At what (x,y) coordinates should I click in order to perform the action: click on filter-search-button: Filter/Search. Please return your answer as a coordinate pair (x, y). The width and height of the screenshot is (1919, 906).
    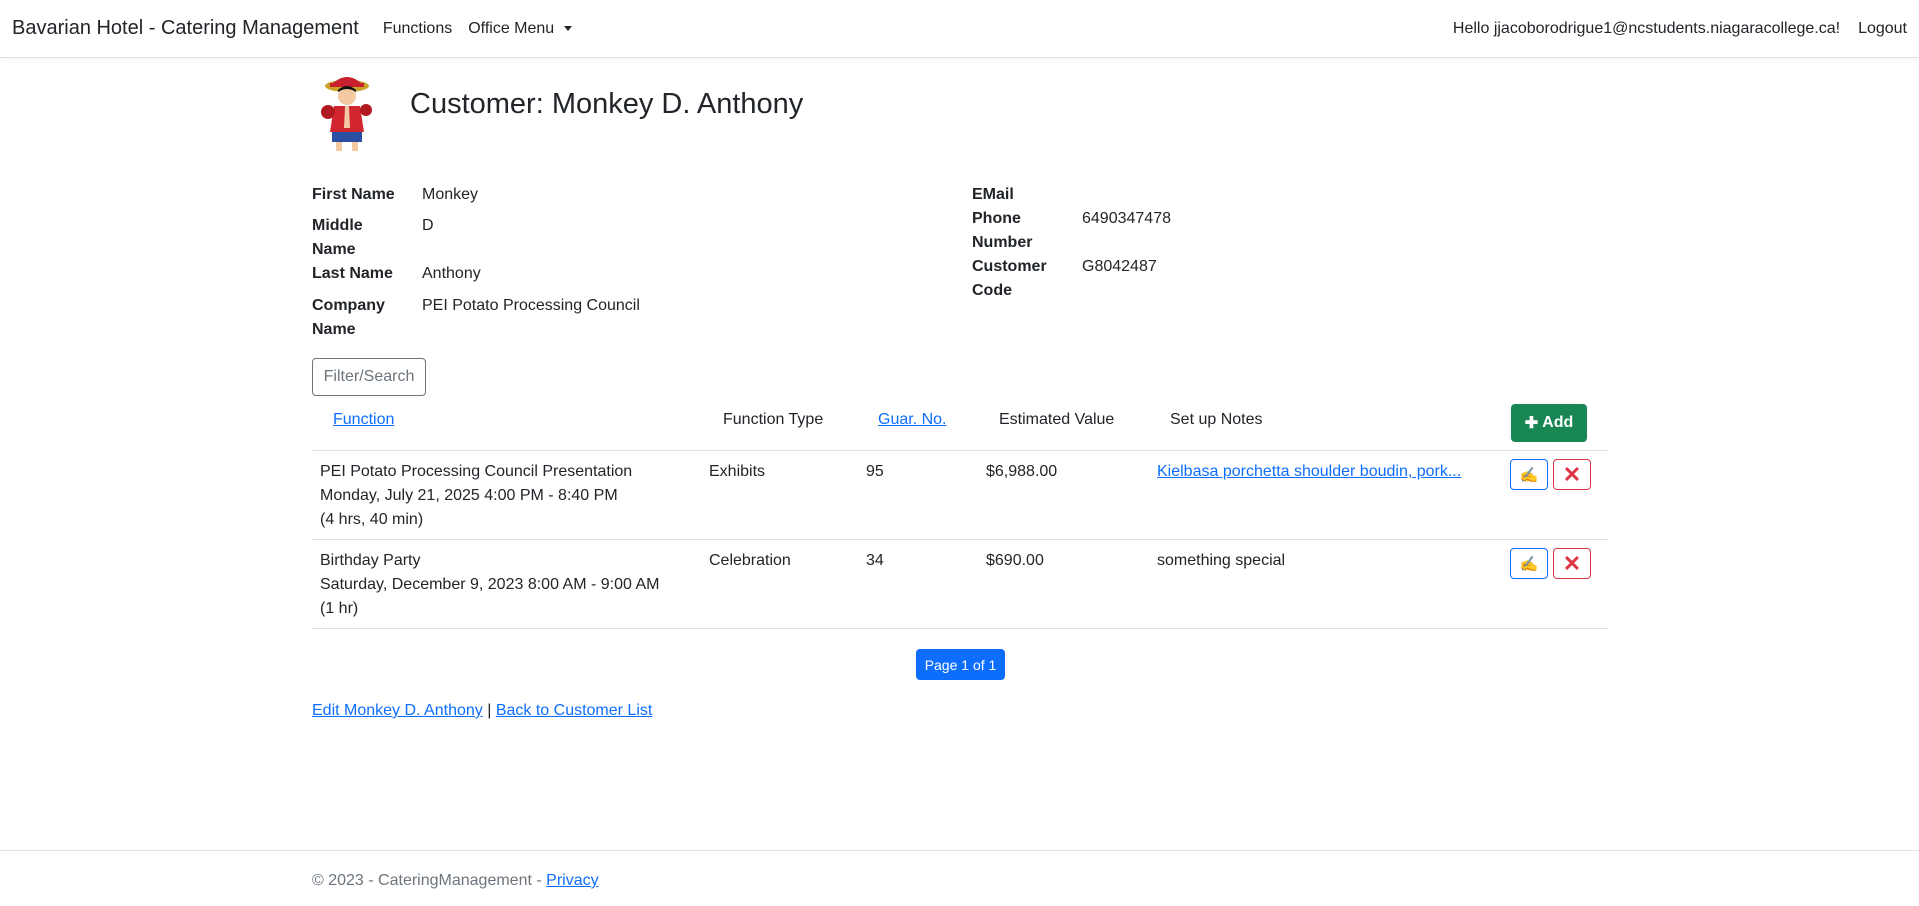
    Looking at the image, I should click on (369, 377).